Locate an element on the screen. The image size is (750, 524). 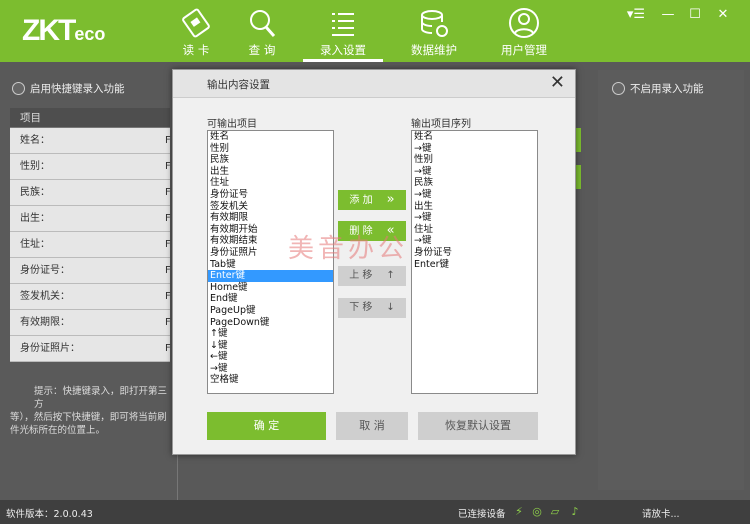
output-sequence-label: 输出项目序列 is located at coordinates (441, 124).